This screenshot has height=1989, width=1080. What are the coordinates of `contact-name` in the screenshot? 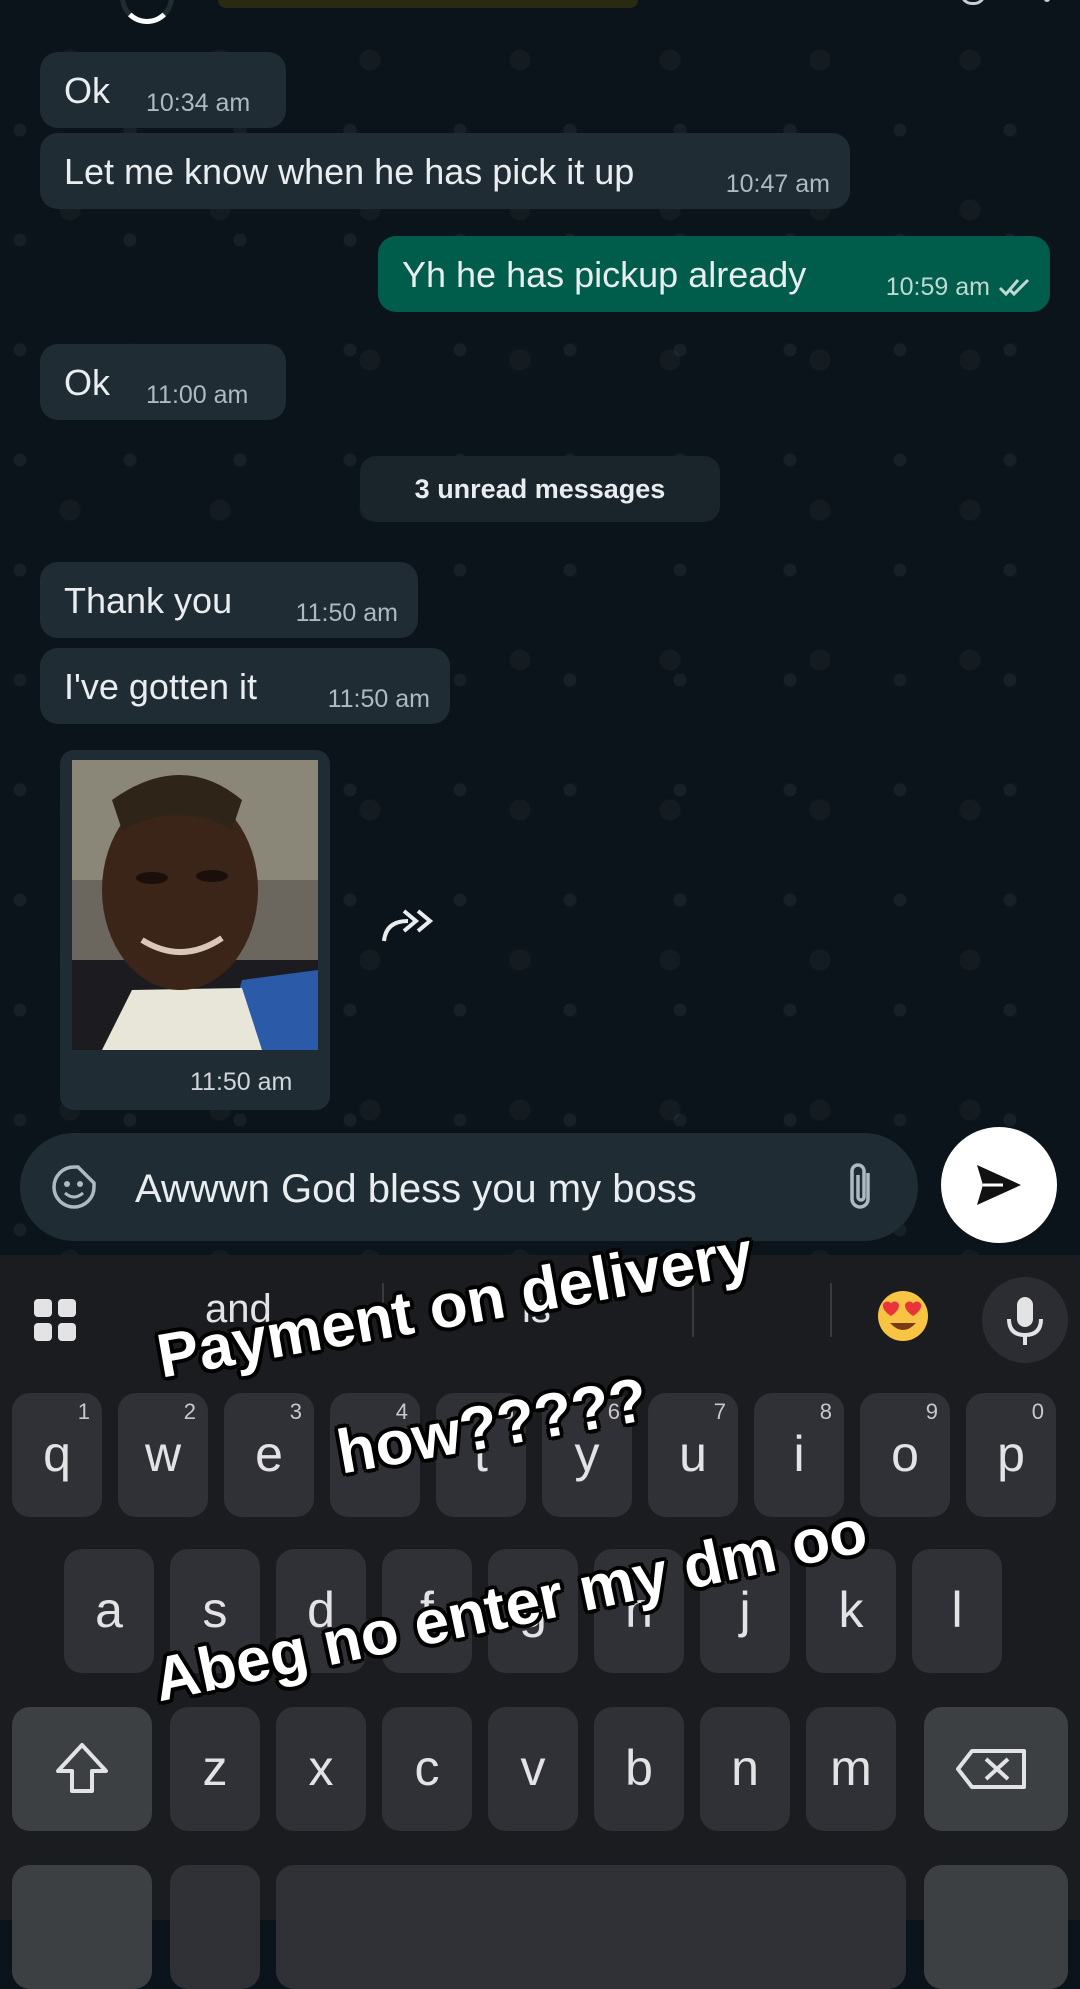 It's located at (428, 4).